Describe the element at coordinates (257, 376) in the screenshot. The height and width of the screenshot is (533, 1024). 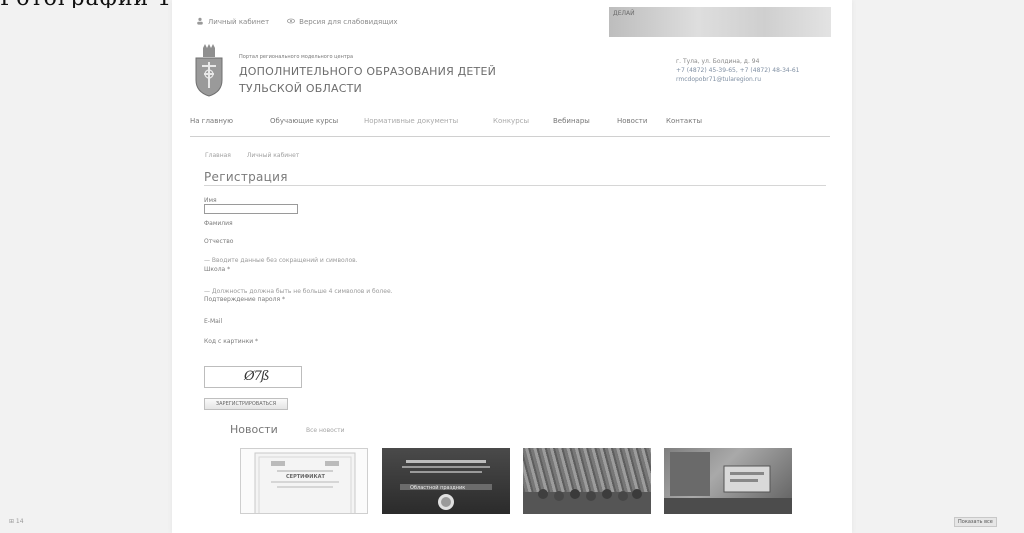
I see `captcha-code: Ø7ß` at that location.